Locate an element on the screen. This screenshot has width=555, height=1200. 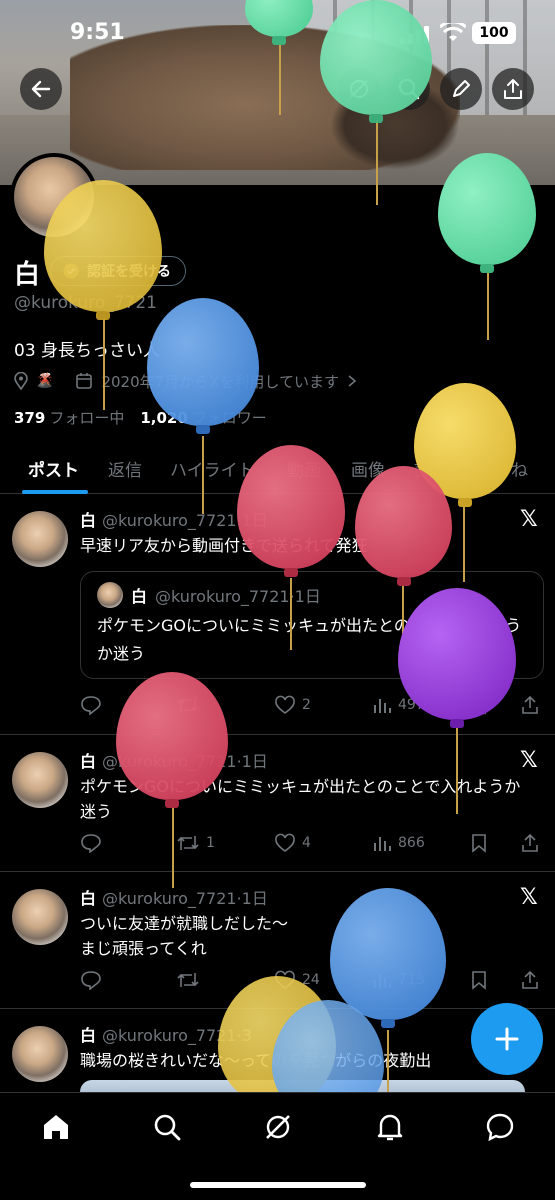
follow-stats: 379 フォロー中 1,020 フォロワー is located at coordinates (140, 417).